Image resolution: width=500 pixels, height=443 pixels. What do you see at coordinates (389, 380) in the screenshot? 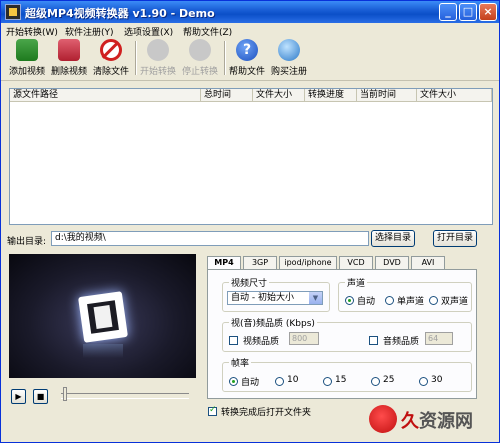
I see `fps-25-label: 25` at bounding box center [389, 380].